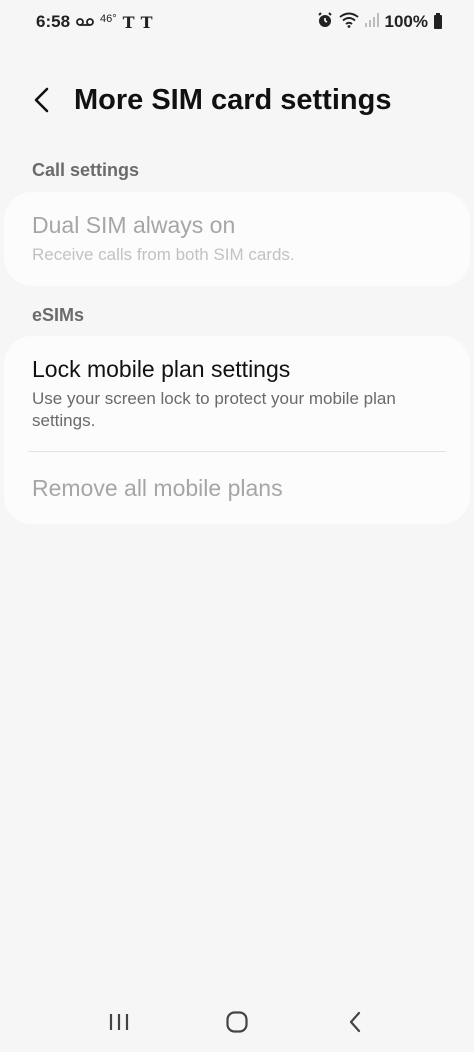 This screenshot has width=474, height=1052. I want to click on nav-back-button, so click(355, 1022).